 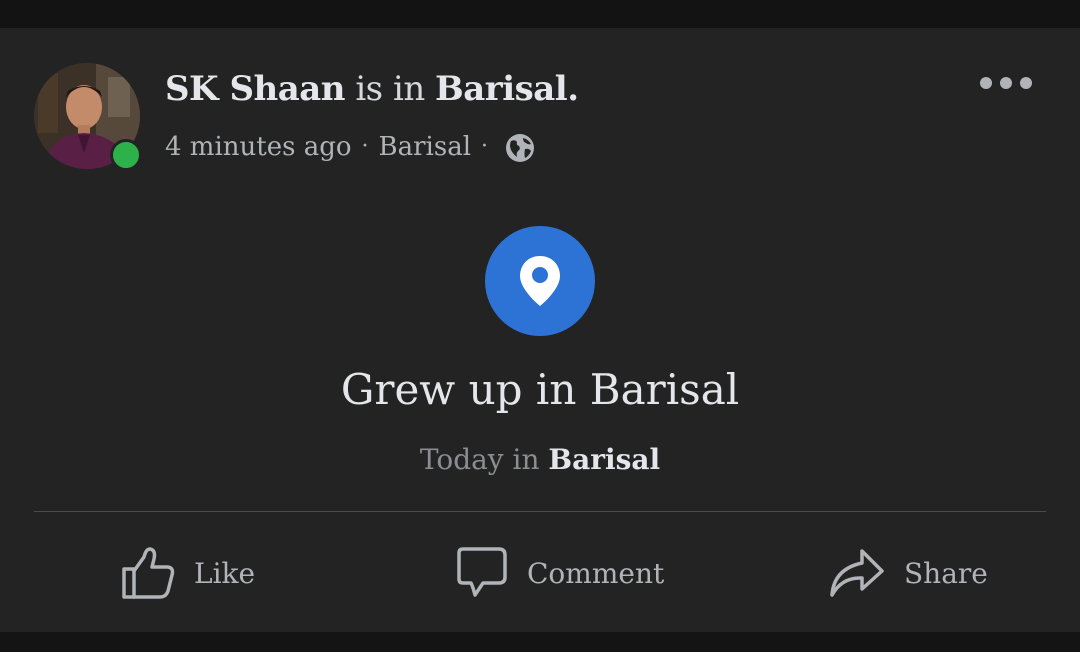 I want to click on subtitle-place: Barisal, so click(x=604, y=459).